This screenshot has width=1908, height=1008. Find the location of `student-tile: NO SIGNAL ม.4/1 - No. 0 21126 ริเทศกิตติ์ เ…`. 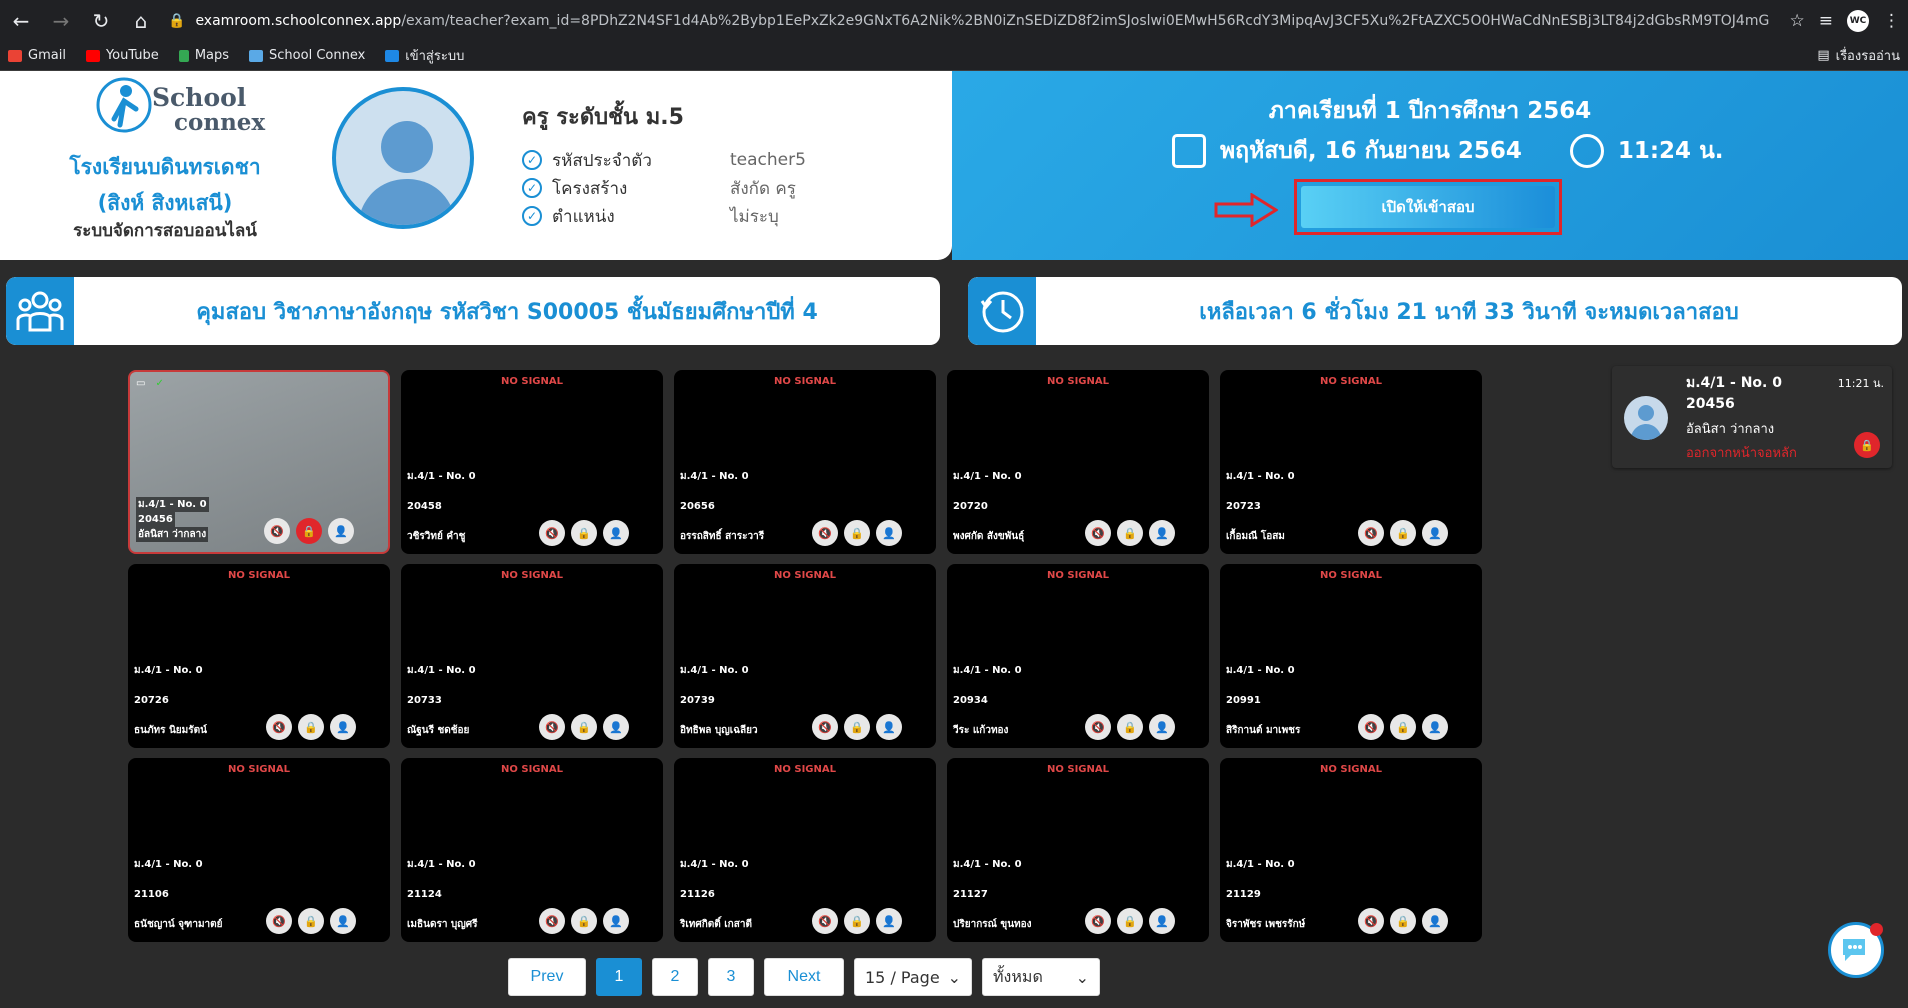

student-tile: NO SIGNAL ม.4/1 - No. 0 21126 ริเทศกิตติ์ เ… is located at coordinates (805, 850).